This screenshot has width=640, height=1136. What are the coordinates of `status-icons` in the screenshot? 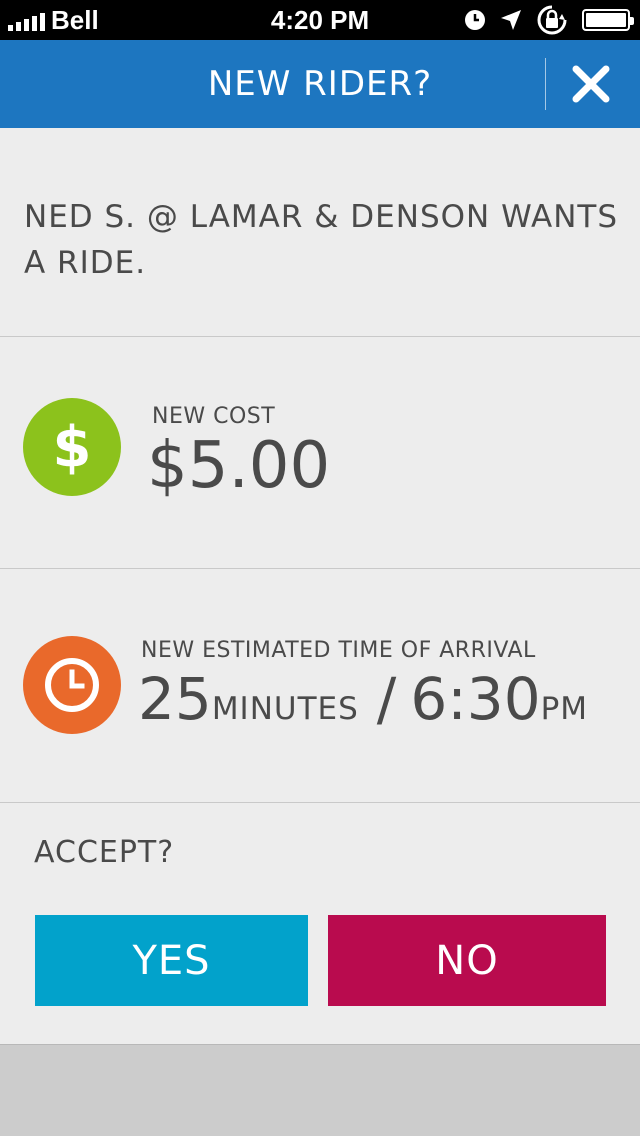 It's located at (549, 20).